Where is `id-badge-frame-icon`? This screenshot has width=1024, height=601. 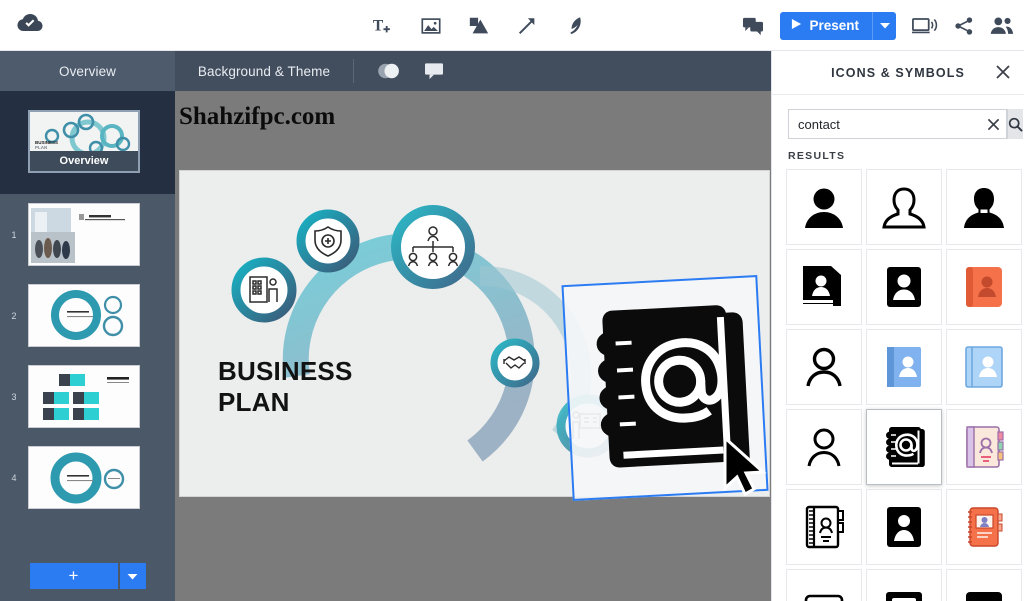
id-badge-frame-icon is located at coordinates (904, 585).